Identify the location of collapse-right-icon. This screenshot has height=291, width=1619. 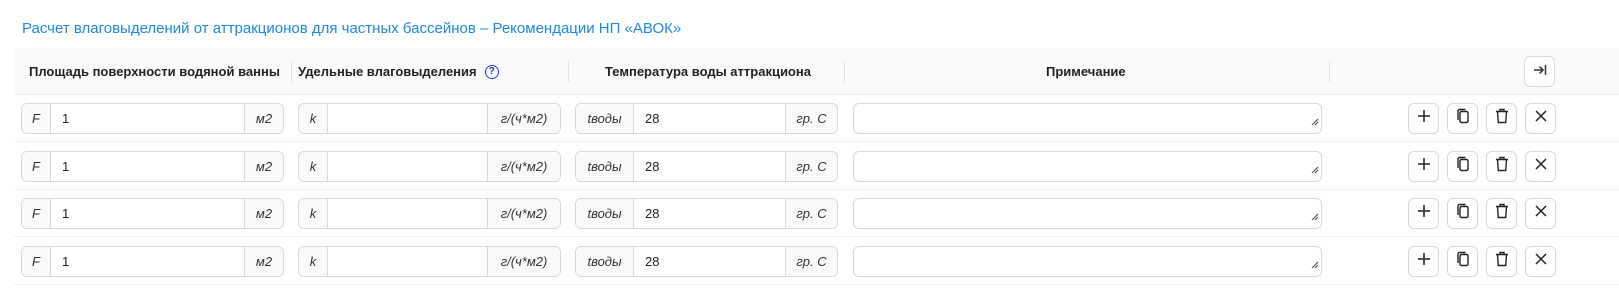
(1540, 72).